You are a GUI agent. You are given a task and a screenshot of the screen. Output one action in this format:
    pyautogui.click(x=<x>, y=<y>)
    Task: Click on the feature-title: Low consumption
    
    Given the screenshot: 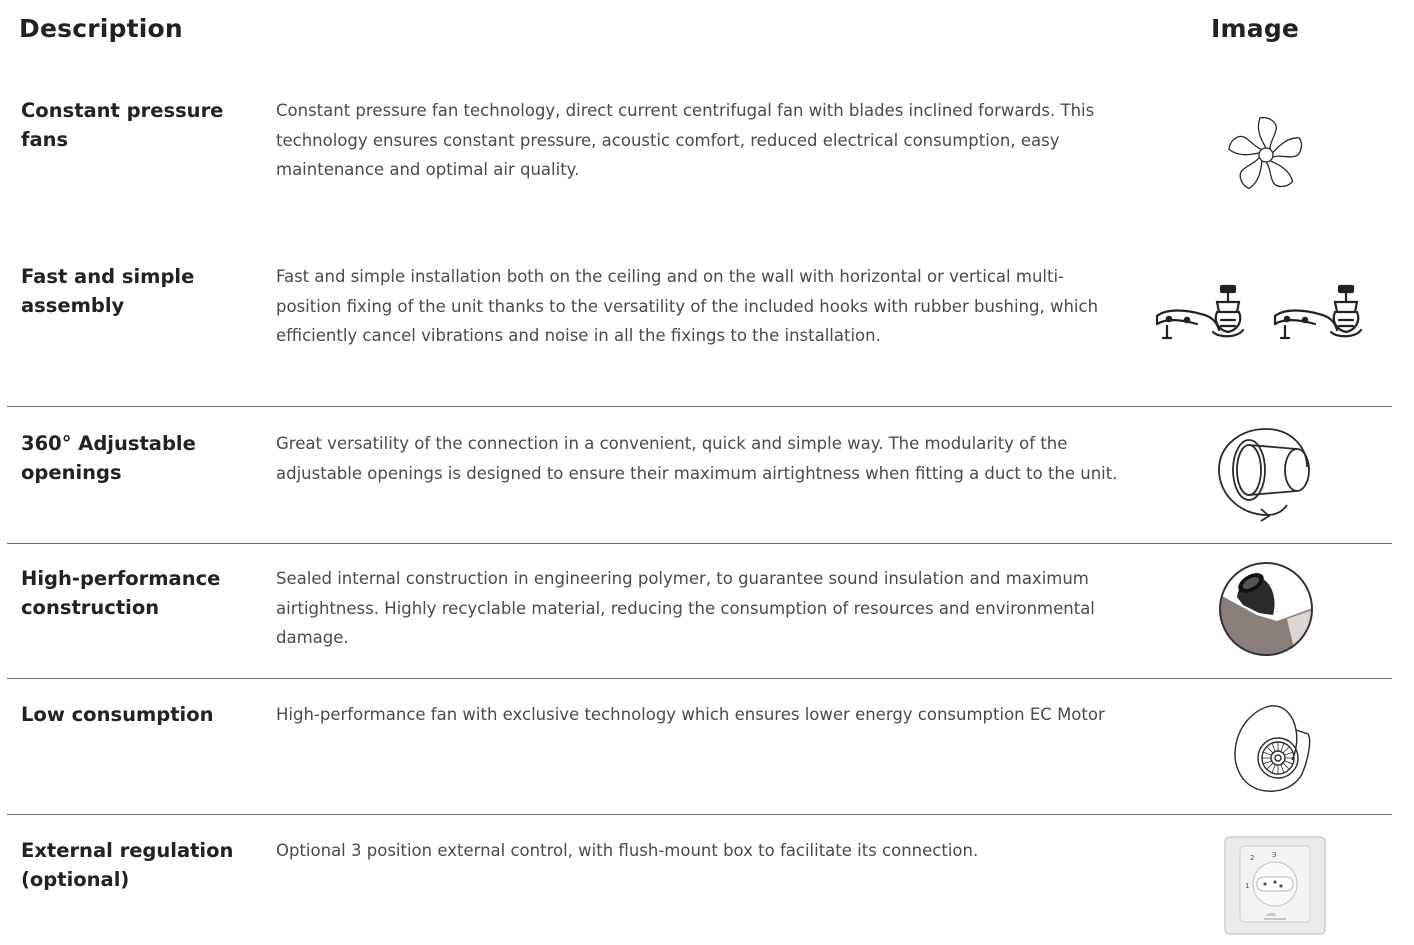 What is the action you would take?
    pyautogui.click(x=117, y=714)
    